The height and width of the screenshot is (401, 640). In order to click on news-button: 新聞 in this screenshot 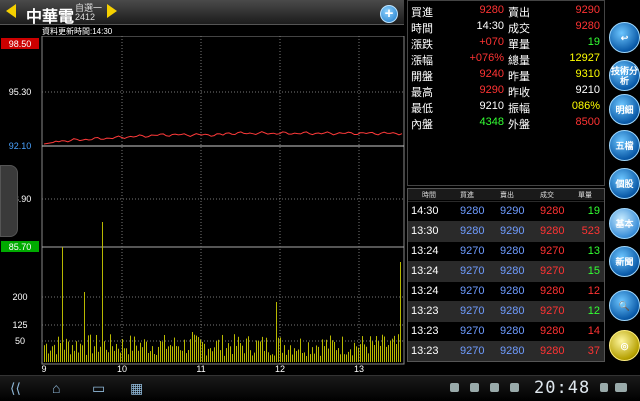, I will do `click(624, 261)`.